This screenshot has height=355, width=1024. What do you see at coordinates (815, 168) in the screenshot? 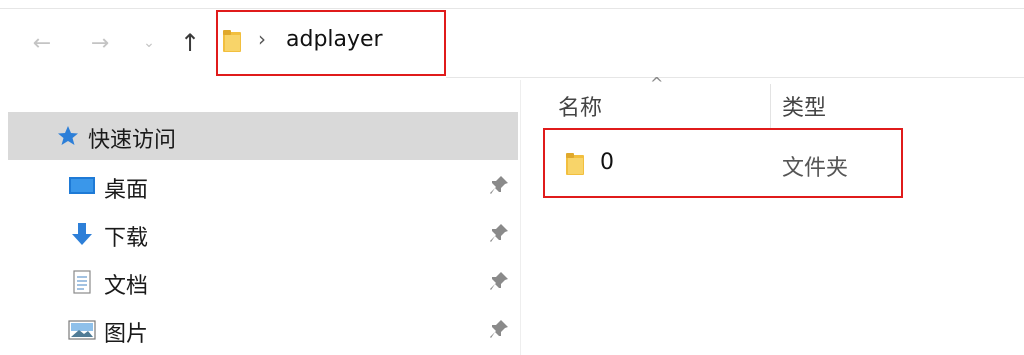
I see `file-type: 文件夹` at bounding box center [815, 168].